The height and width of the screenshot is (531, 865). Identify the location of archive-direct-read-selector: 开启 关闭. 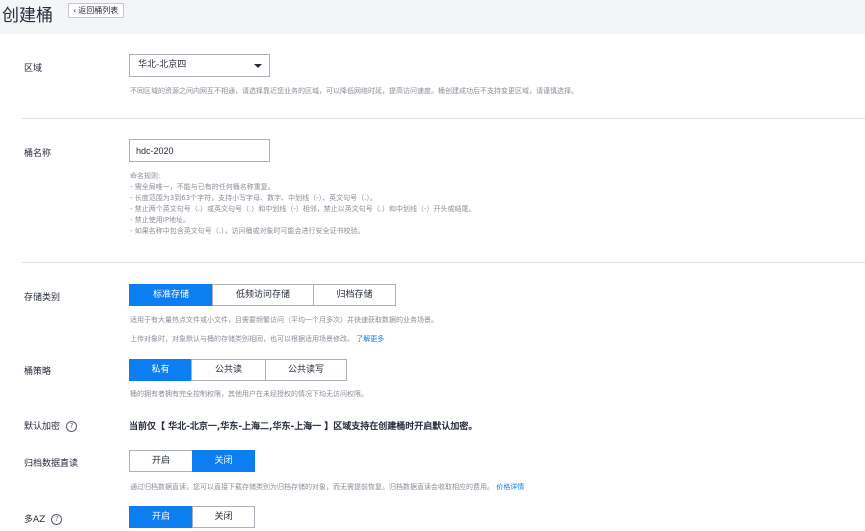
(192, 461).